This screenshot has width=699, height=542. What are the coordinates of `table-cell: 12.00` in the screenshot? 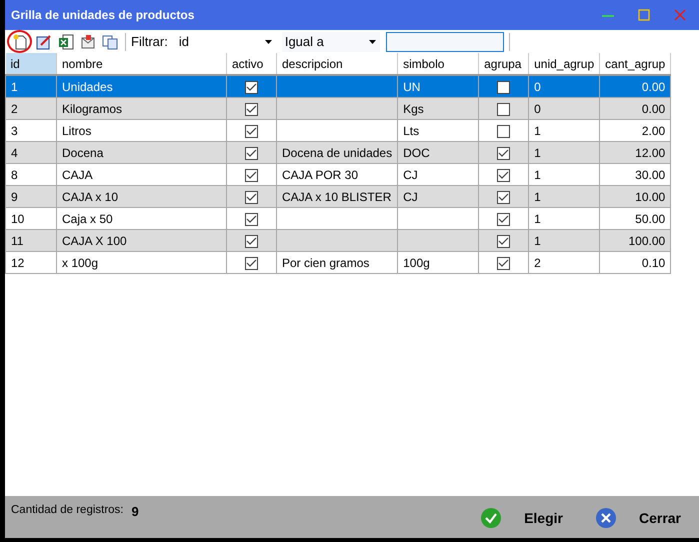 It's located at (650, 153).